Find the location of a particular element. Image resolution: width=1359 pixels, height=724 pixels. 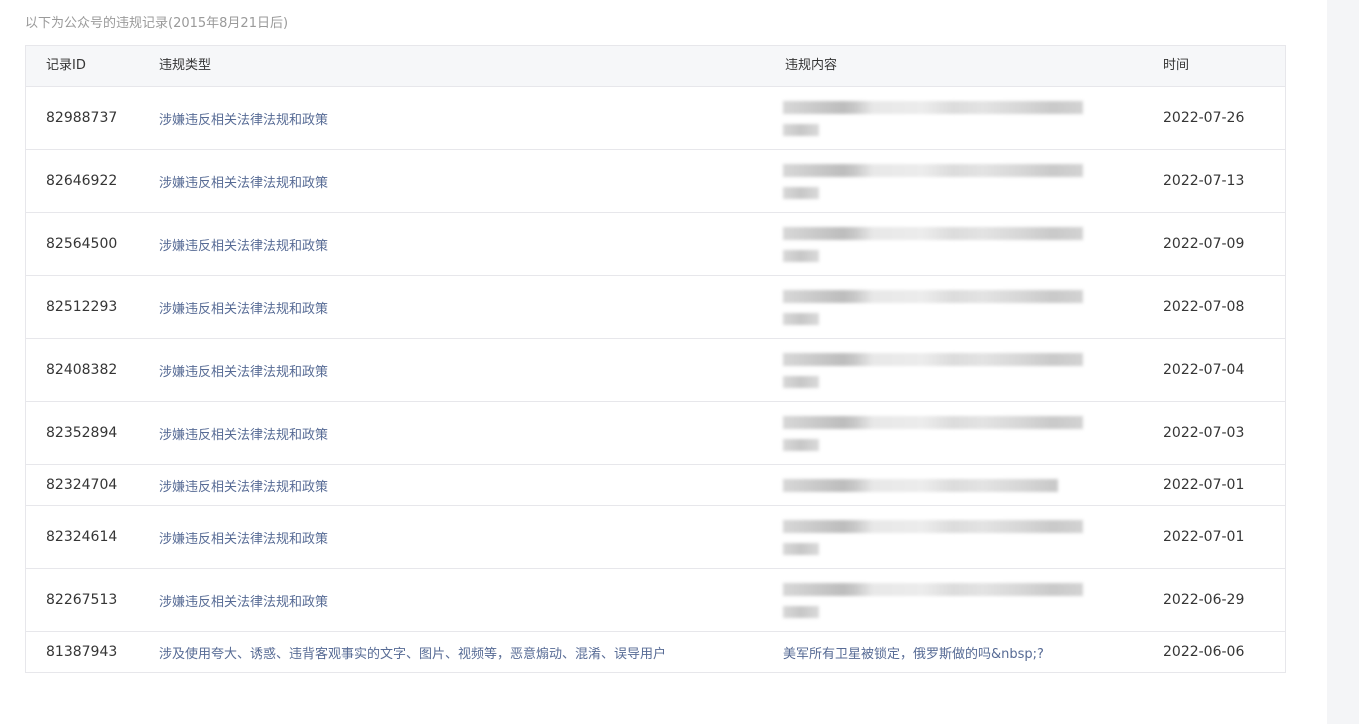

record-time: 2022-06-06 is located at coordinates (1204, 652).